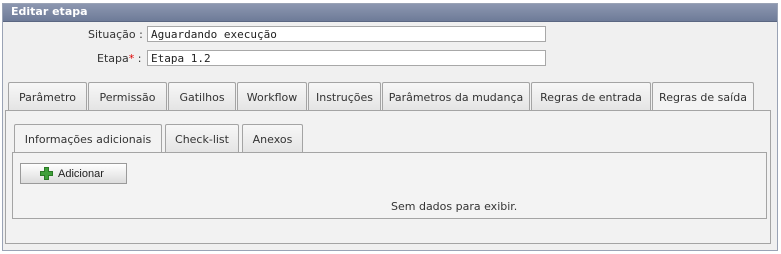 Image resolution: width=781 pixels, height=254 pixels. I want to click on tab-gatilhos: Gatilhos, so click(202, 97).